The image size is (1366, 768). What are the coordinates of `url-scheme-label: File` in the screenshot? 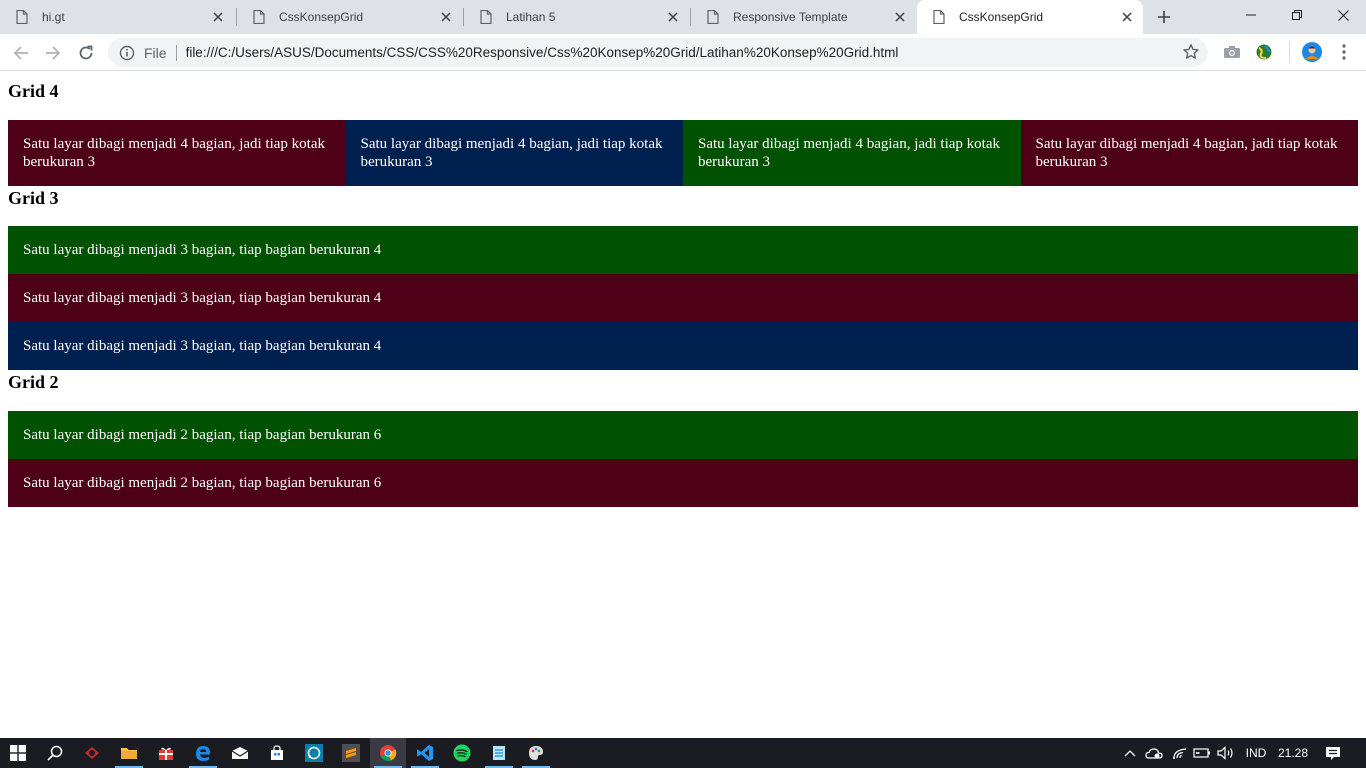 It's located at (155, 52).